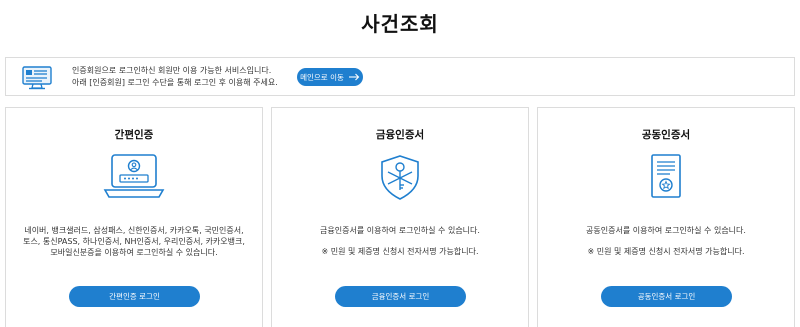 The image size is (800, 327). Describe the element at coordinates (134, 296) in the screenshot. I see `simple-auth-login-button: 간편인증 로그인` at that location.